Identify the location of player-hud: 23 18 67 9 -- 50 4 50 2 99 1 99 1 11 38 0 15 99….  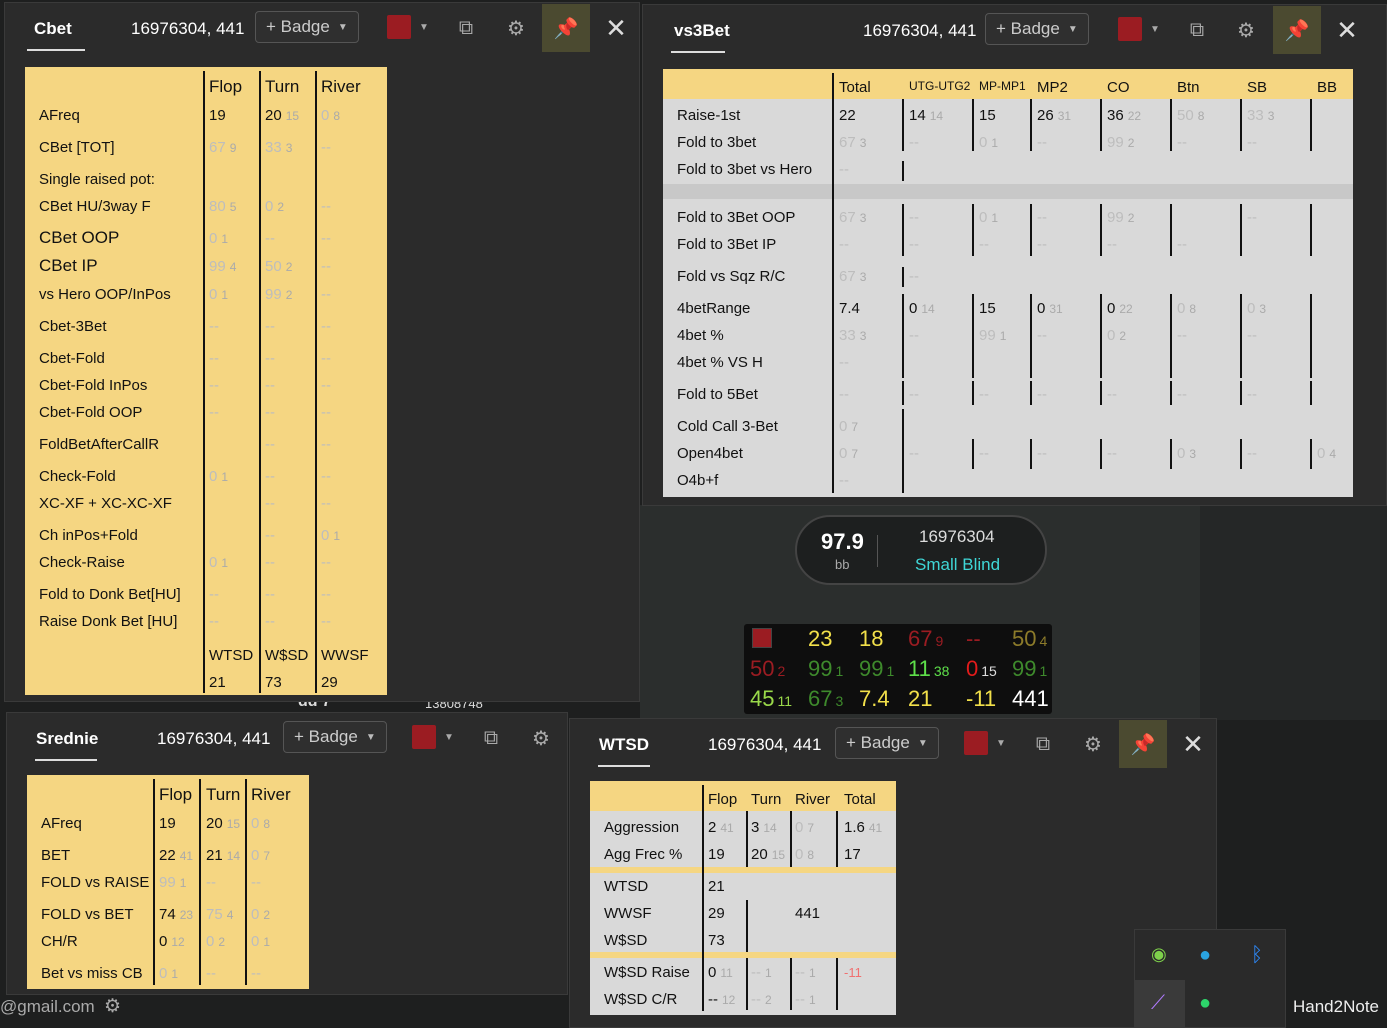
(898, 669).